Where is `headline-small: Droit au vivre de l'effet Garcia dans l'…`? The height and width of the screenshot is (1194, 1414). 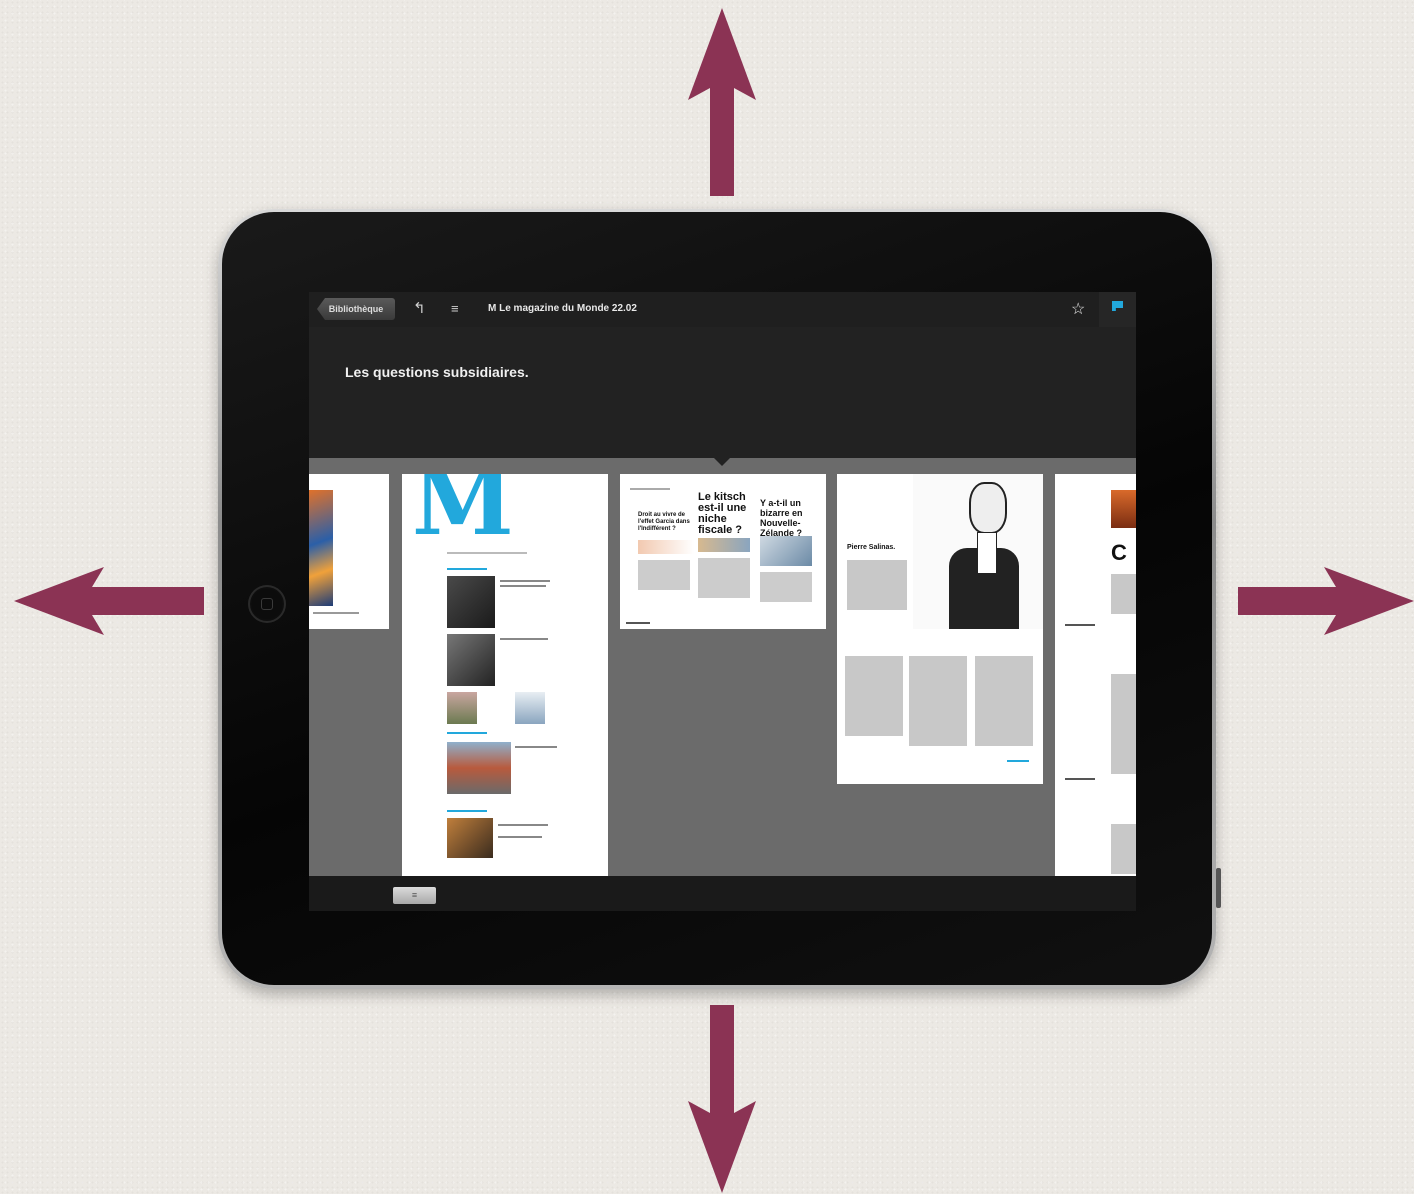 headline-small: Droit au vivre de l'effet Garcia dans l'… is located at coordinates (664, 522).